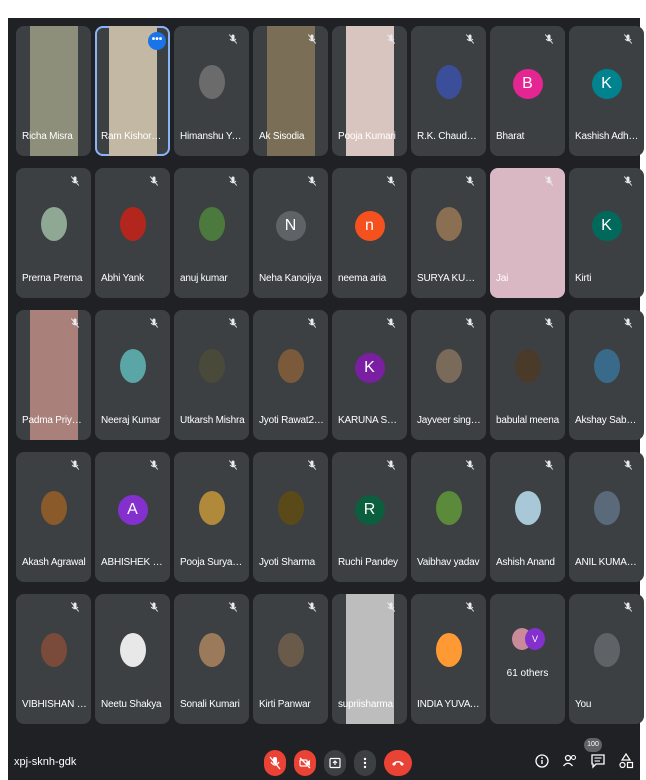  I want to click on participant-name: Jai, so click(502, 278).